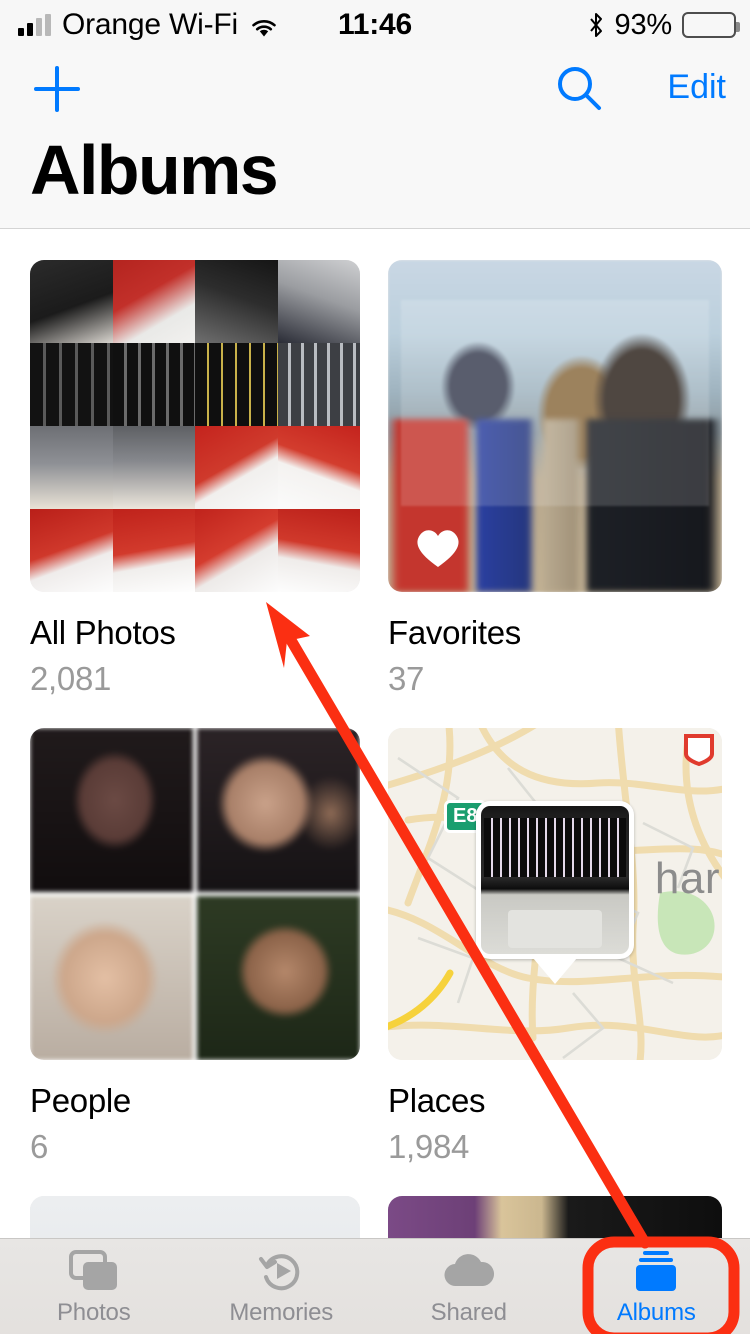 The width and height of the screenshot is (750, 1334). I want to click on page-title: Albums, so click(154, 170).